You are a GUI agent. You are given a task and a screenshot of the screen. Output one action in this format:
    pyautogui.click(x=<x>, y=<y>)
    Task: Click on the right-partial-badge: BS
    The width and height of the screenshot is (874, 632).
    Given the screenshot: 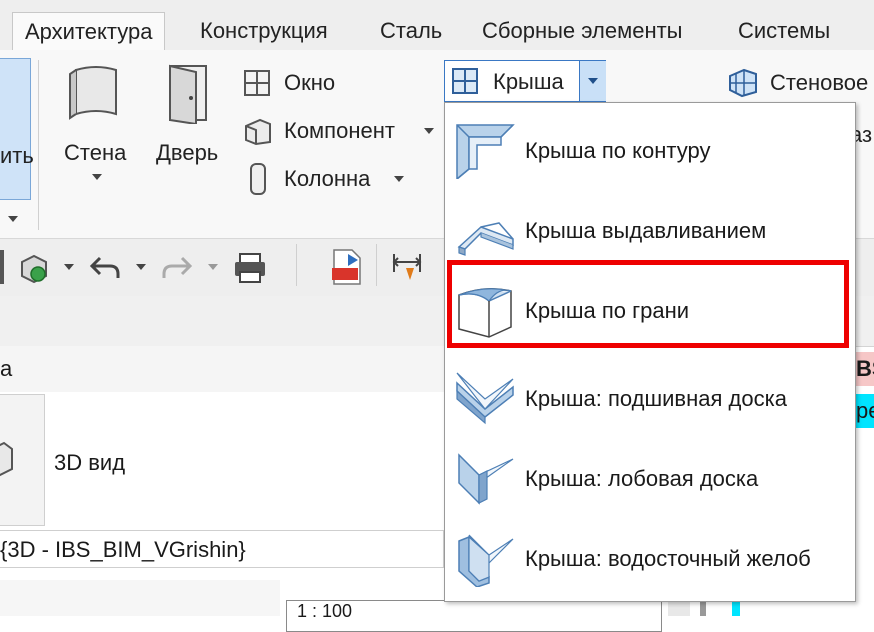 What is the action you would take?
    pyautogui.click(x=864, y=369)
    